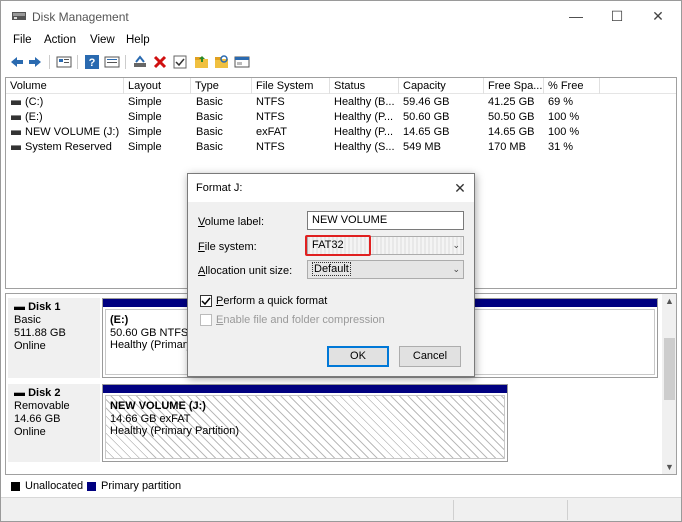 The image size is (682, 522). Describe the element at coordinates (40, 333) in the screenshot. I see `disk-size: 511.88 GB` at that location.